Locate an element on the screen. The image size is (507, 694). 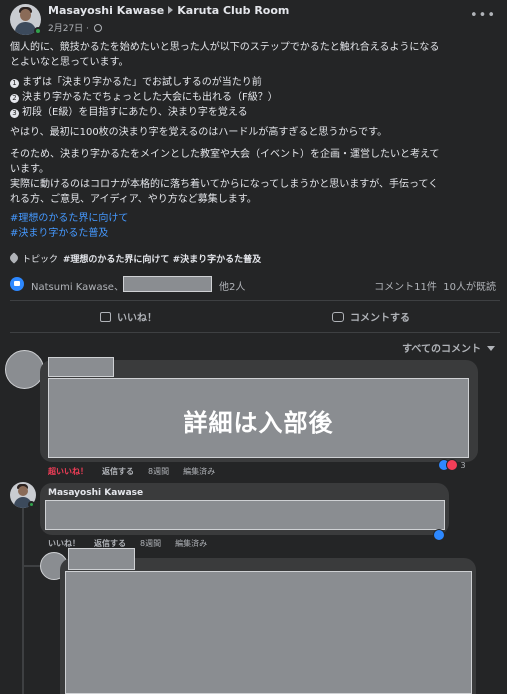
post-hashtags: #理想のかるた界に向けて #決まり字かるた普及 is located at coordinates (255, 226).